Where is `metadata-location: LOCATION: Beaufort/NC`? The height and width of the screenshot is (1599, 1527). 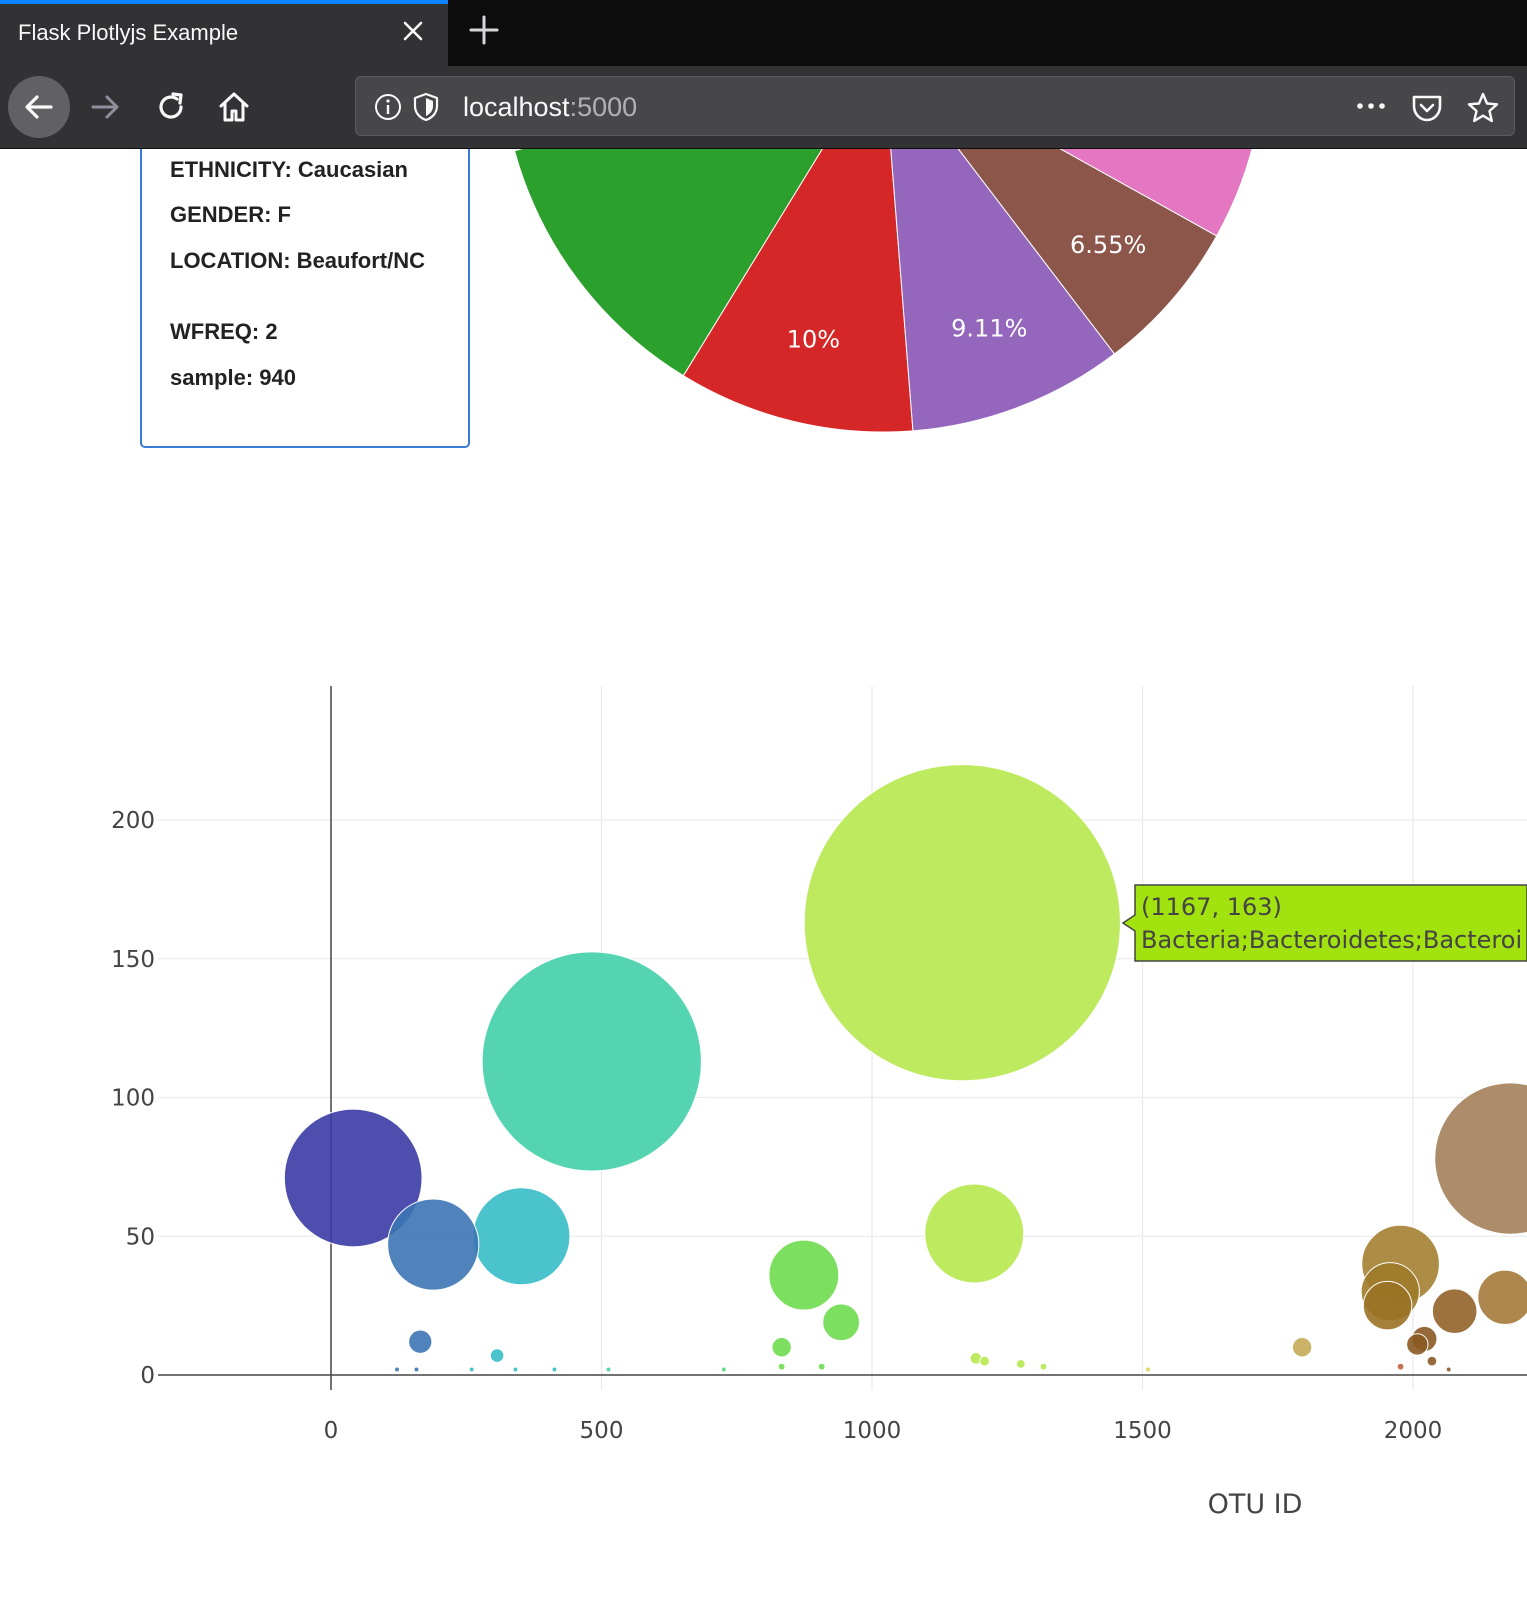 metadata-location: LOCATION: Beaufort/NC is located at coordinates (298, 260).